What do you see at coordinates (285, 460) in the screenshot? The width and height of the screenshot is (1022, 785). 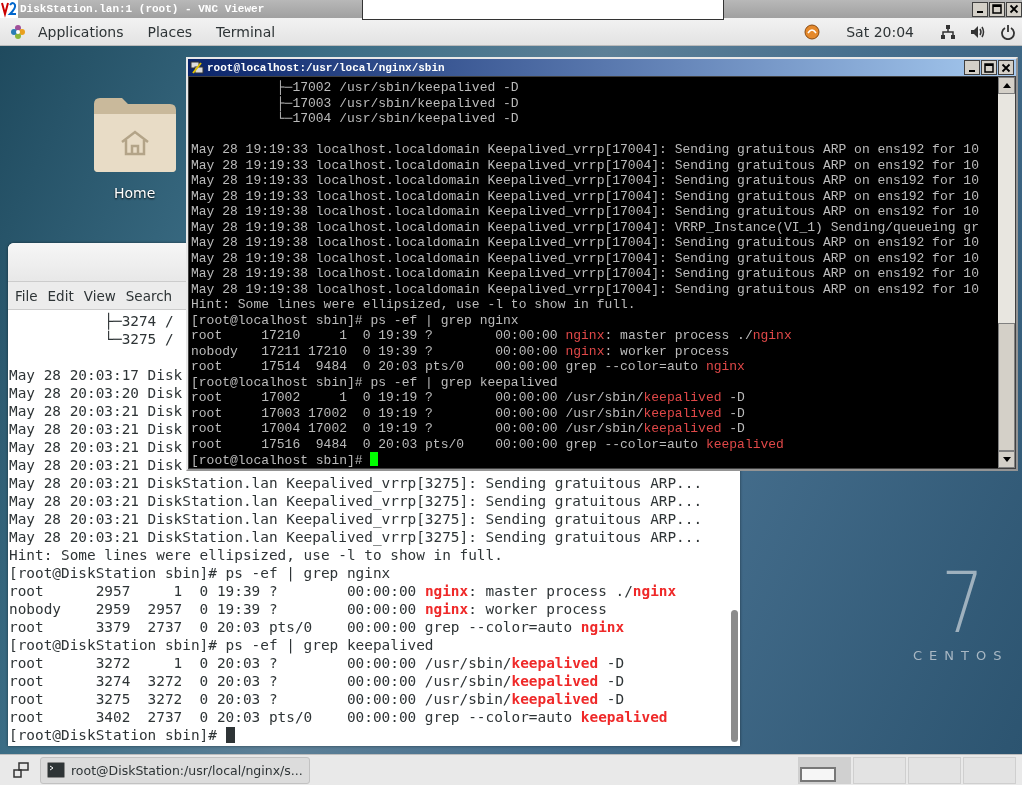 I see `terminal-prompt: [root@localhost sbin]#` at bounding box center [285, 460].